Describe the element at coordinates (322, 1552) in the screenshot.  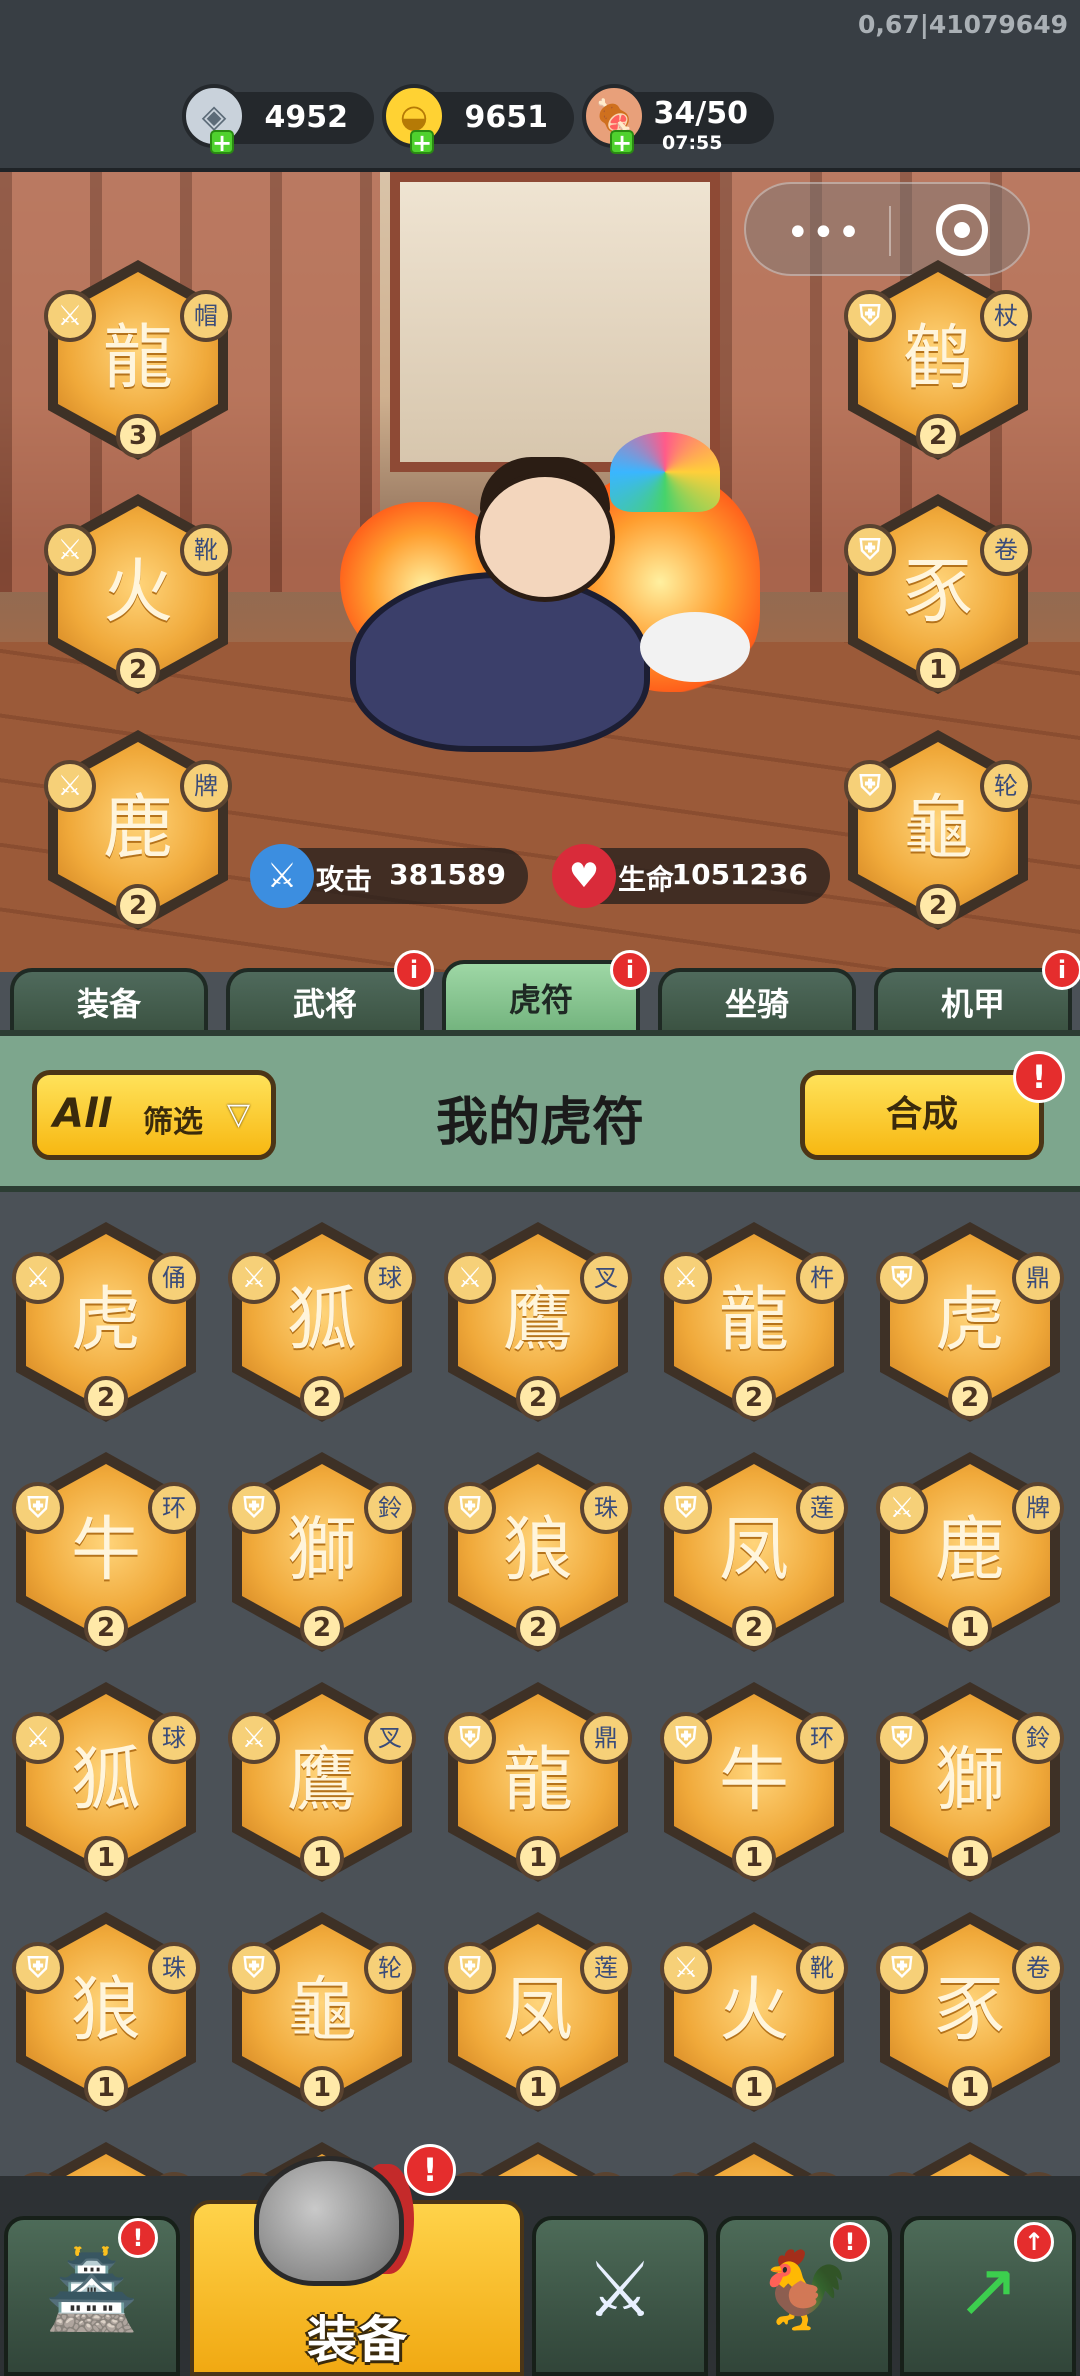
I see `tally-item: 獅 ⛨ 鈴 2` at that location.